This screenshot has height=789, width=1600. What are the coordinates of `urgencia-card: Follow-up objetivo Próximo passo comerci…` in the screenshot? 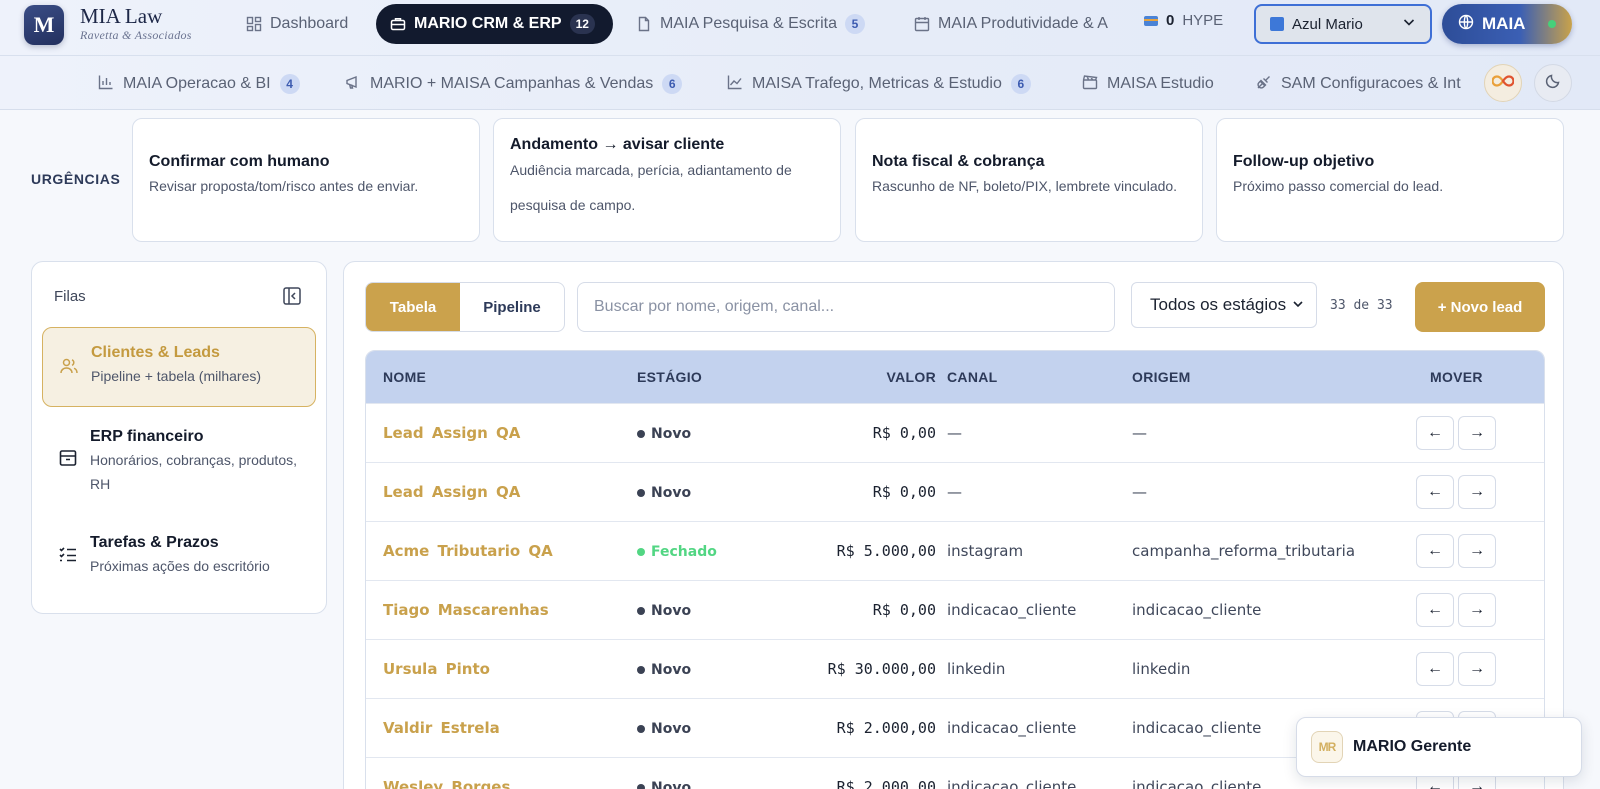 It's located at (1390, 180).